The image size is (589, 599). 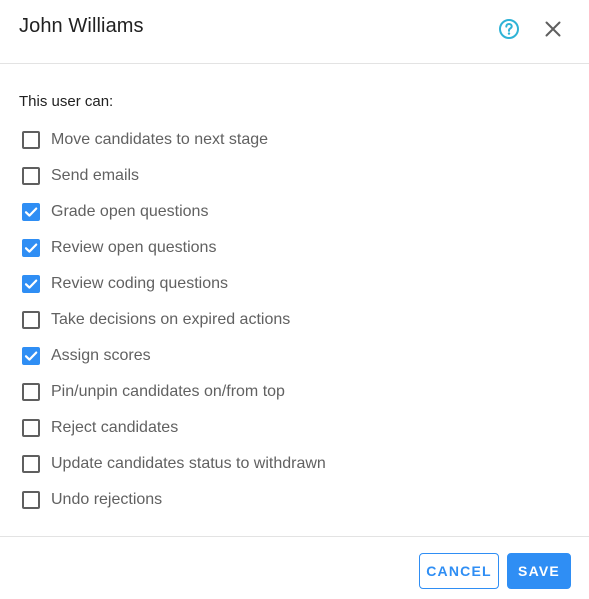 What do you see at coordinates (81, 26) in the screenshot?
I see `dialog-title: John Williams` at bounding box center [81, 26].